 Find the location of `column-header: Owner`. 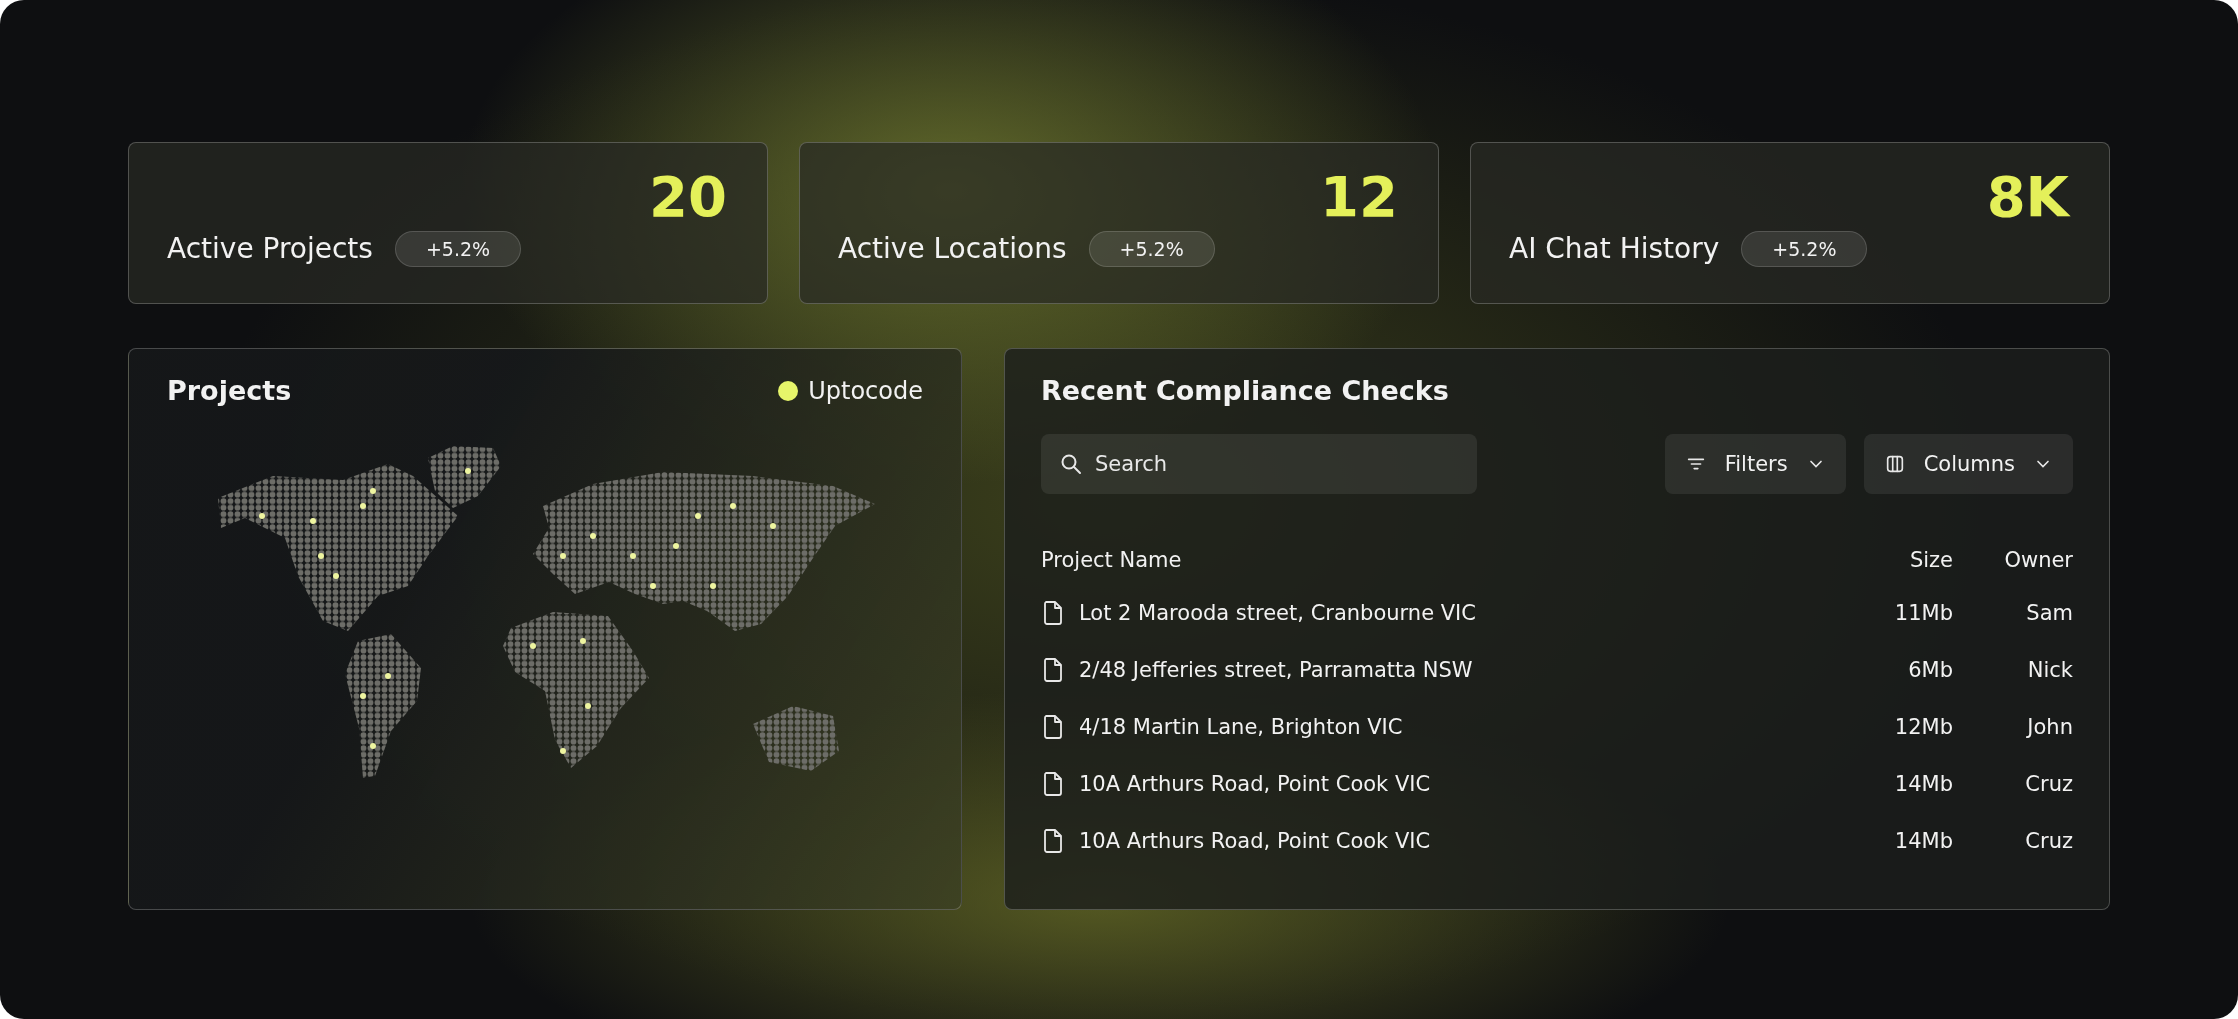

column-header: Owner is located at coordinates (2038, 560).